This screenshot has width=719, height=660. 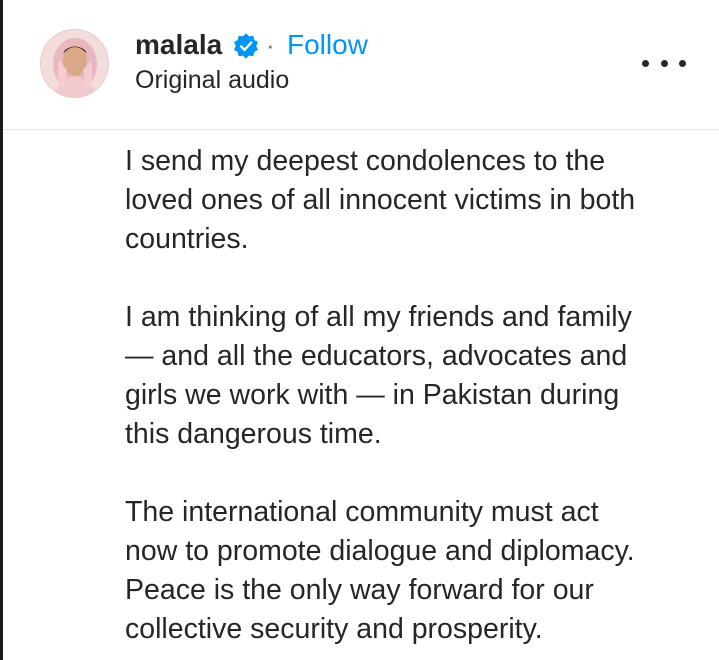 I want to click on caption-line: Peace is the only way forward for our, so click(x=359, y=590).